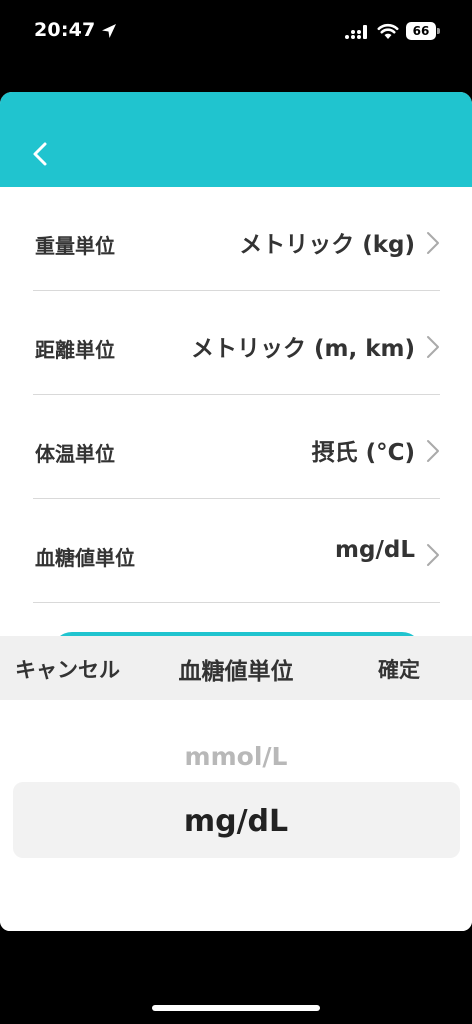  I want to click on location-arrow-icon, so click(109, 31).